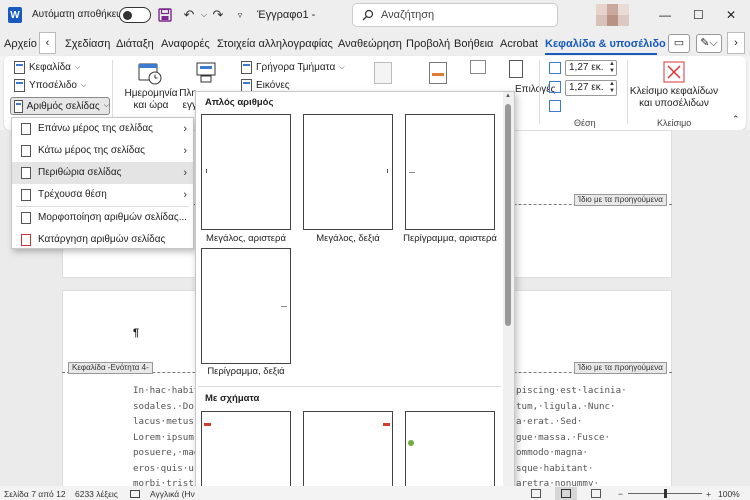 The image size is (750, 500). I want to click on tab-review: Αναθεώρηση, so click(370, 44).